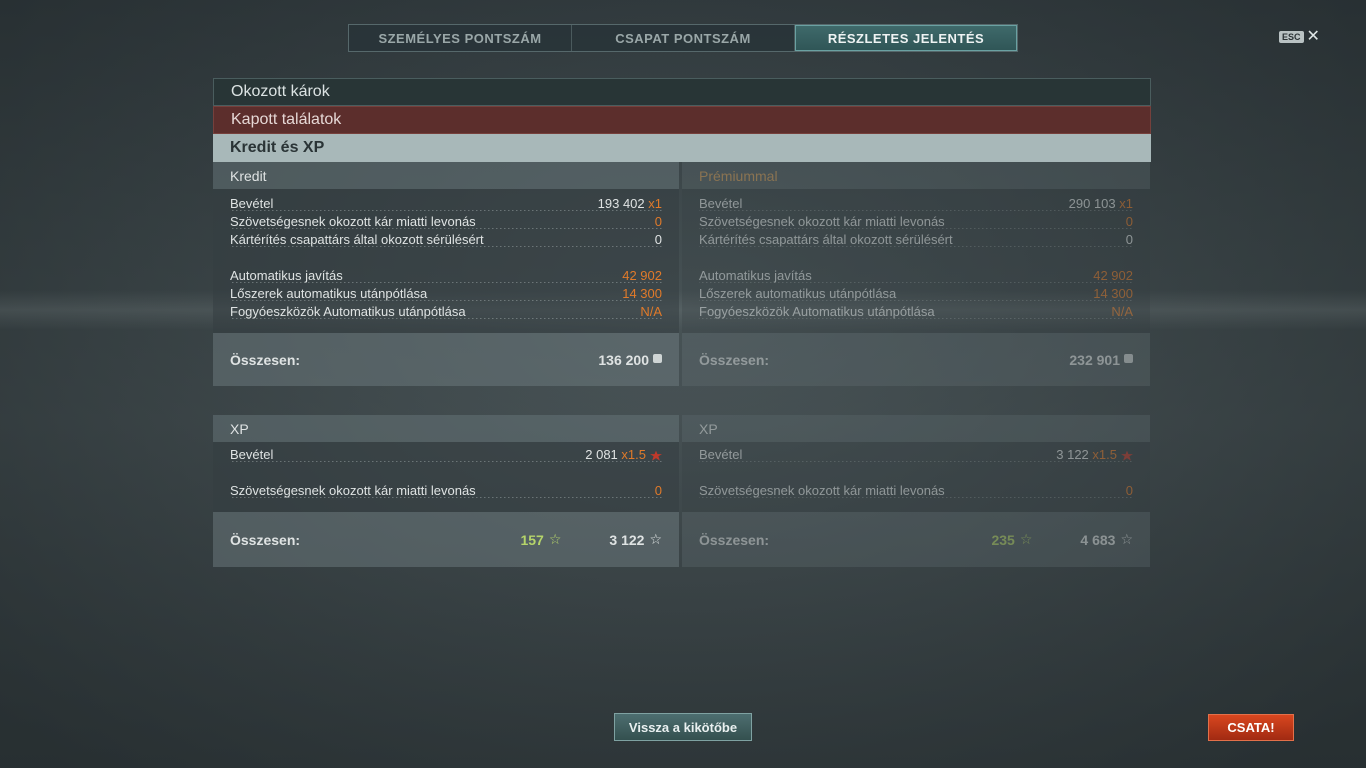 The image size is (1366, 768). Describe the element at coordinates (265, 359) in the screenshot. I see `credits-total-label: Összesen:` at that location.